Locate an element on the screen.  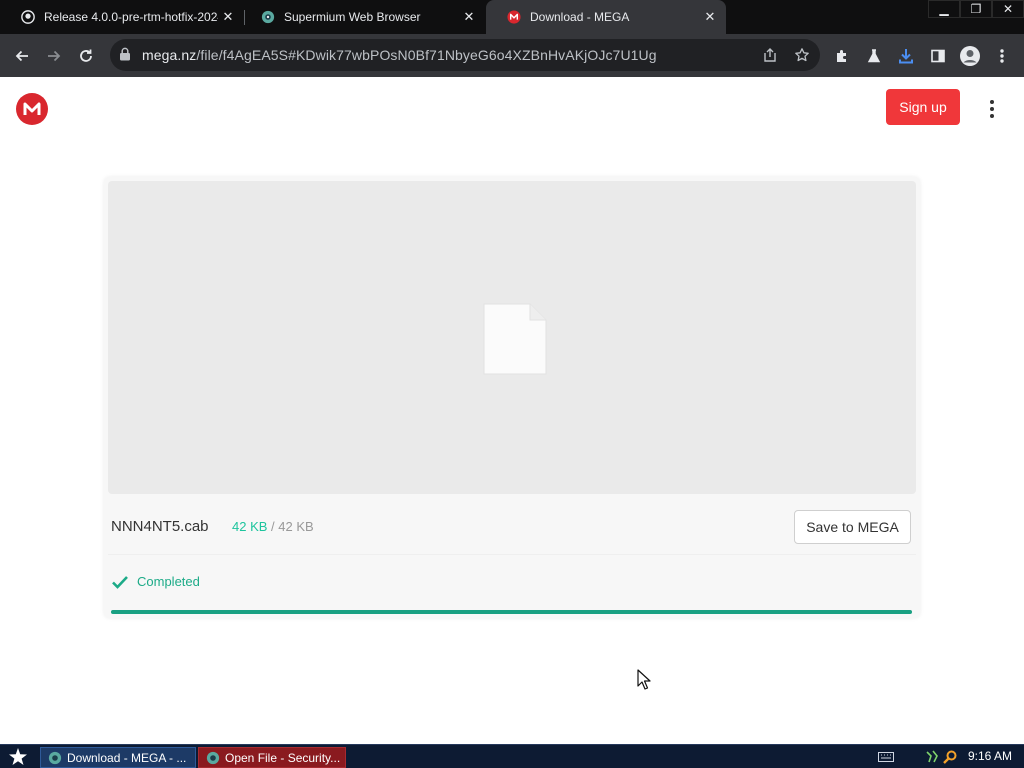
reload-button is located at coordinates (86, 56).